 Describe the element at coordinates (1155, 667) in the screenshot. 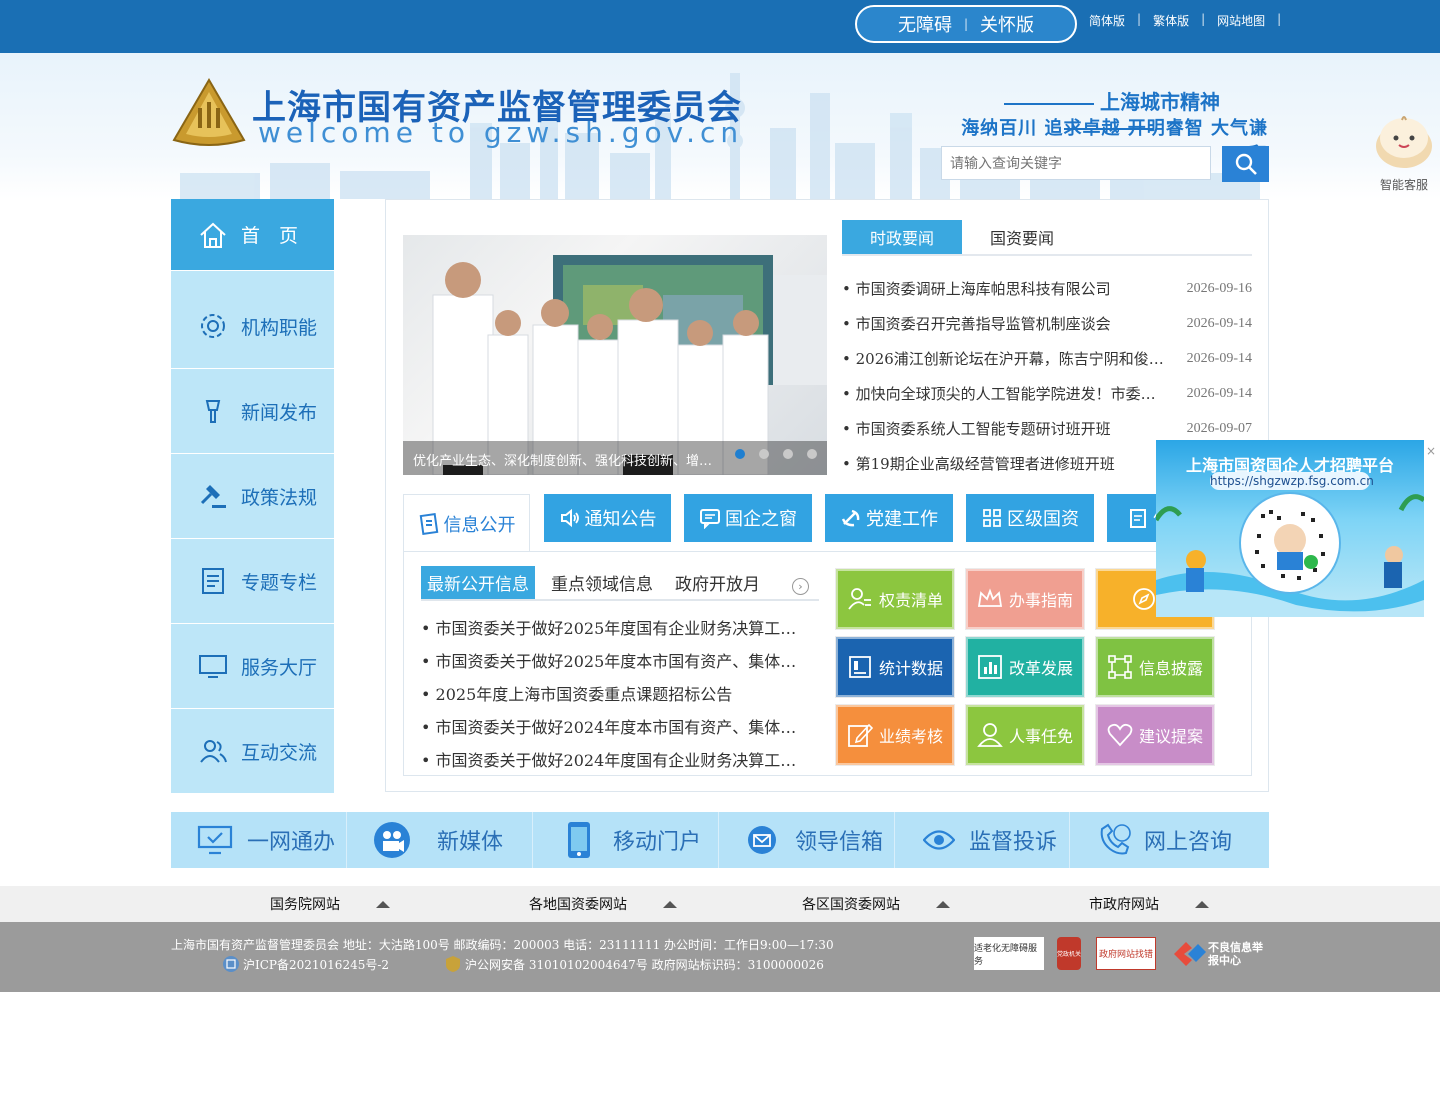

I see `tile-disclosure: 信息披露` at that location.